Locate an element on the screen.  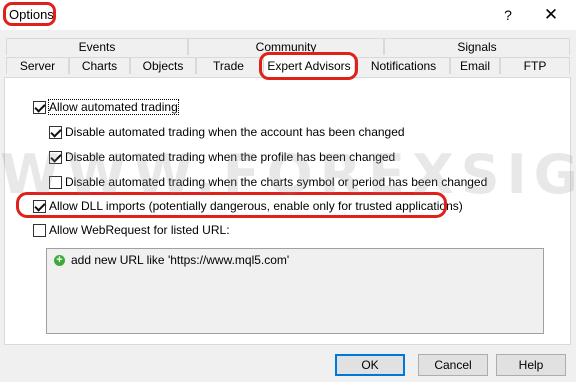
tab-charts: Charts is located at coordinates (99, 65).